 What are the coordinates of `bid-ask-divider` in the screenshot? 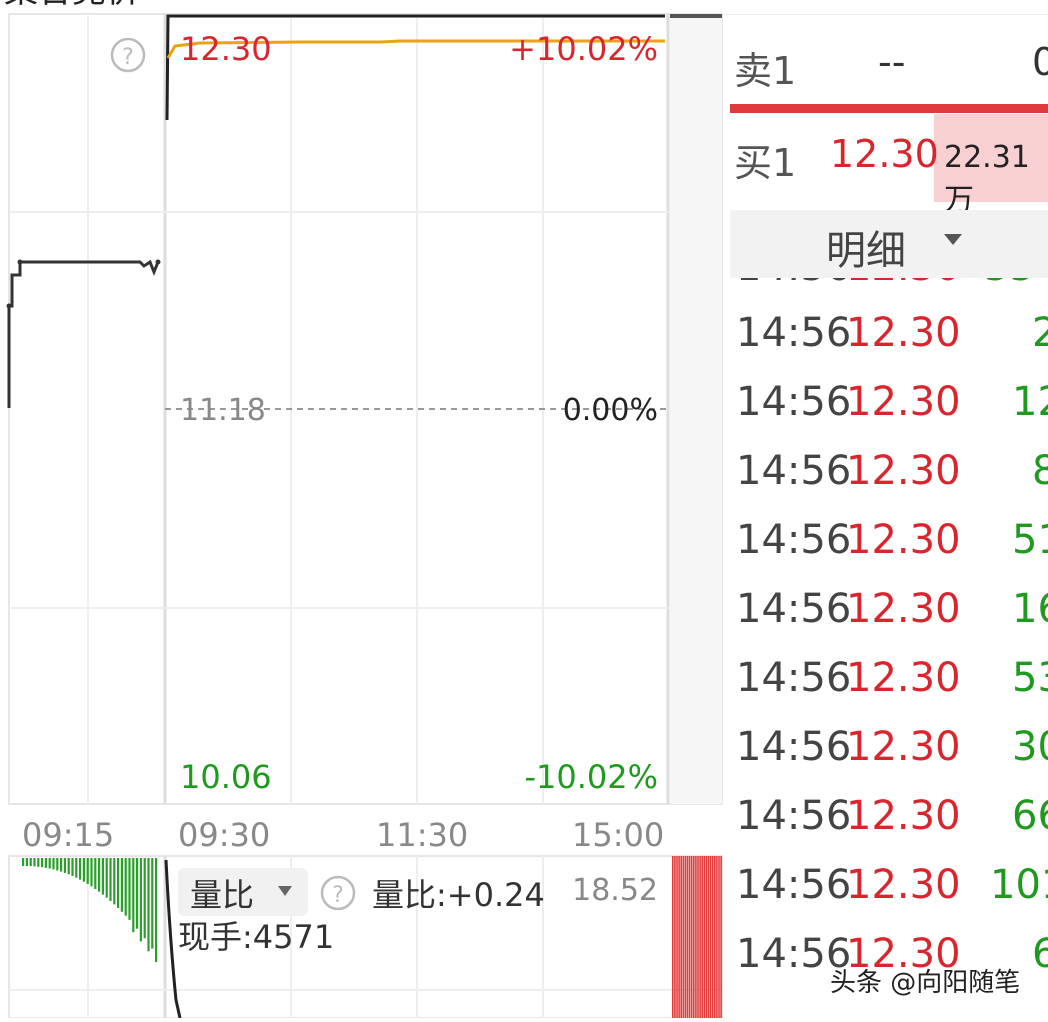 It's located at (889, 108).